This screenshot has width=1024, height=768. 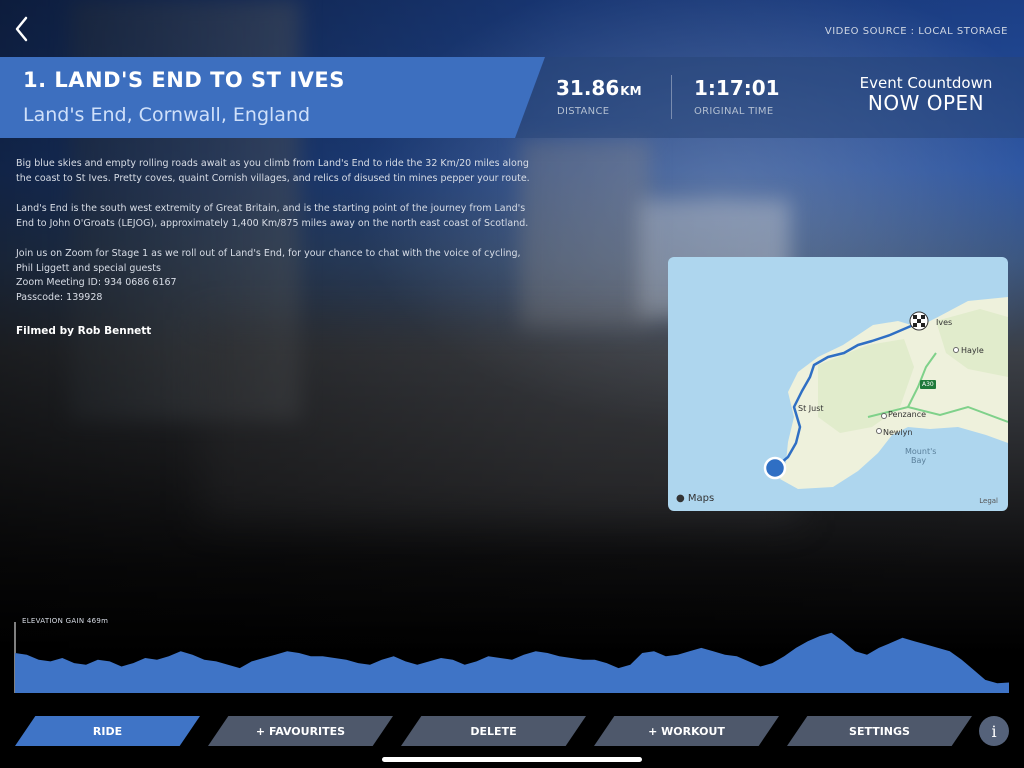 I want to click on back-chevron-icon, so click(x=22, y=29).